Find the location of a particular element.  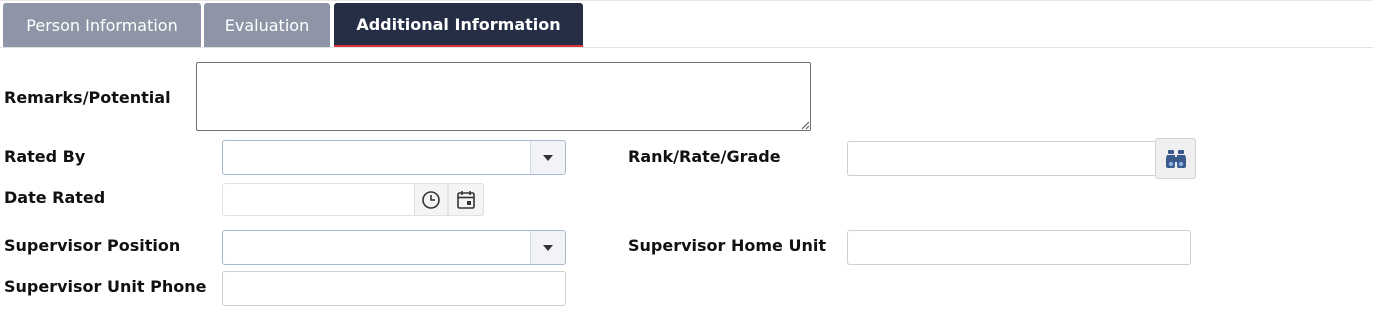

remarks-textarea is located at coordinates (503, 96).